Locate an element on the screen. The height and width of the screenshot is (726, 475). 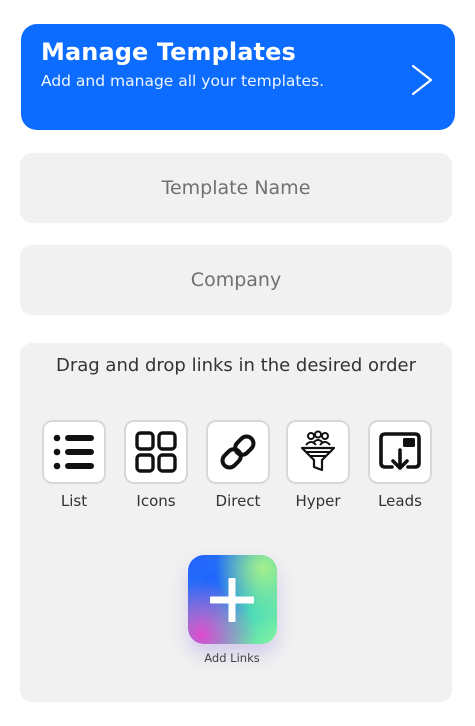
list-icon is located at coordinates (73, 452).